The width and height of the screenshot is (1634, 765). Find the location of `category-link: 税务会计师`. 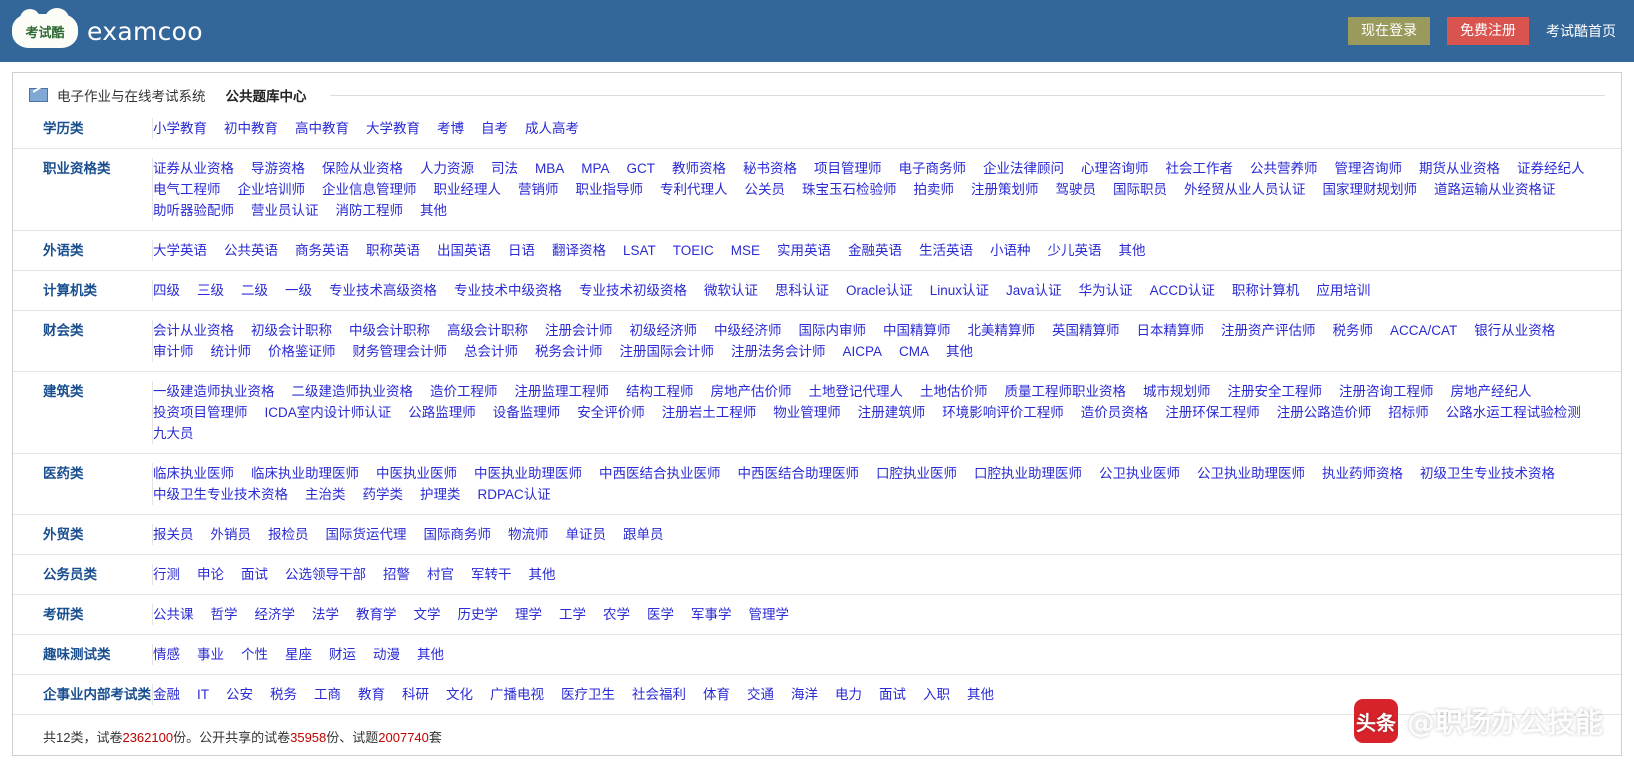

category-link: 税务会计师 is located at coordinates (569, 351).